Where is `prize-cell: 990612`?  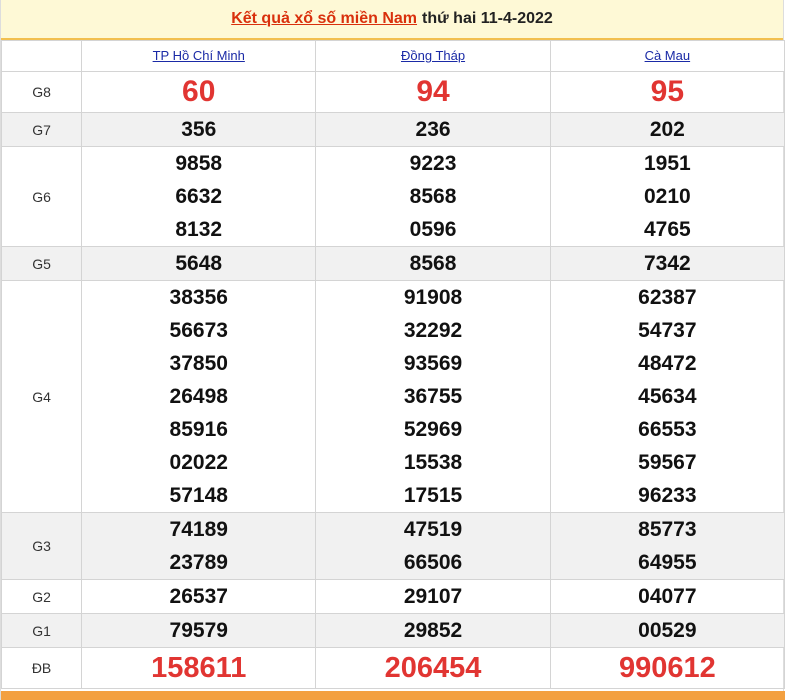 prize-cell: 990612 is located at coordinates (667, 668).